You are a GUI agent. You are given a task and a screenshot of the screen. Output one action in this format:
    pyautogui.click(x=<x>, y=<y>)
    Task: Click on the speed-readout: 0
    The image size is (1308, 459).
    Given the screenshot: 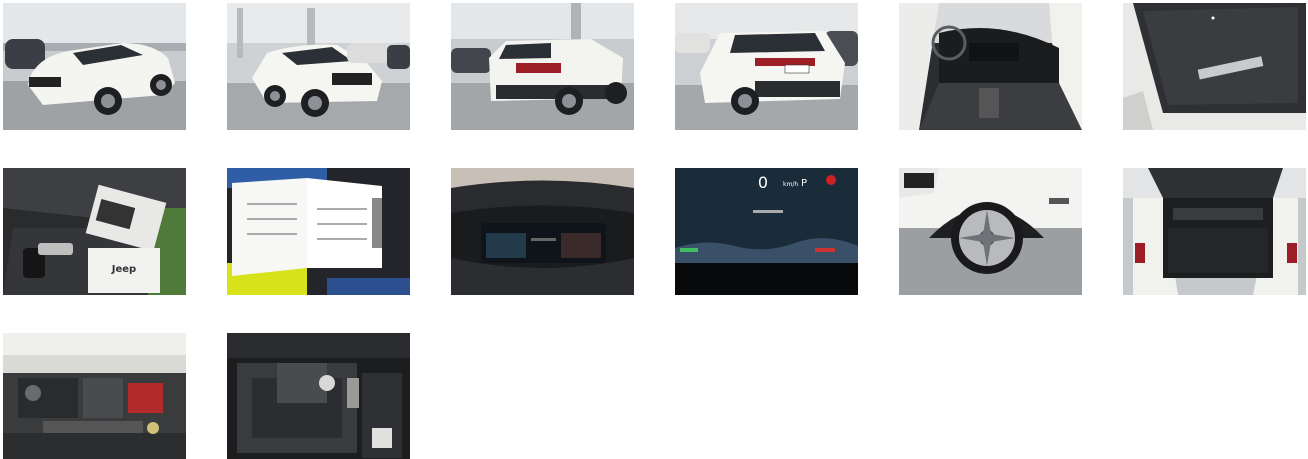 What is the action you would take?
    pyautogui.click(x=763, y=182)
    